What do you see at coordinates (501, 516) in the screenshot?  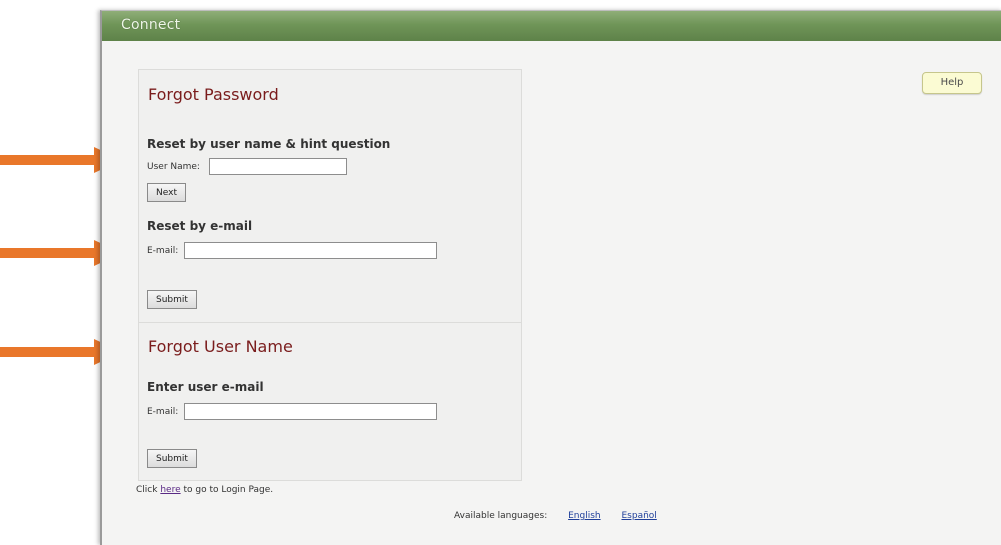 I see `languages-label: Available languages:` at bounding box center [501, 516].